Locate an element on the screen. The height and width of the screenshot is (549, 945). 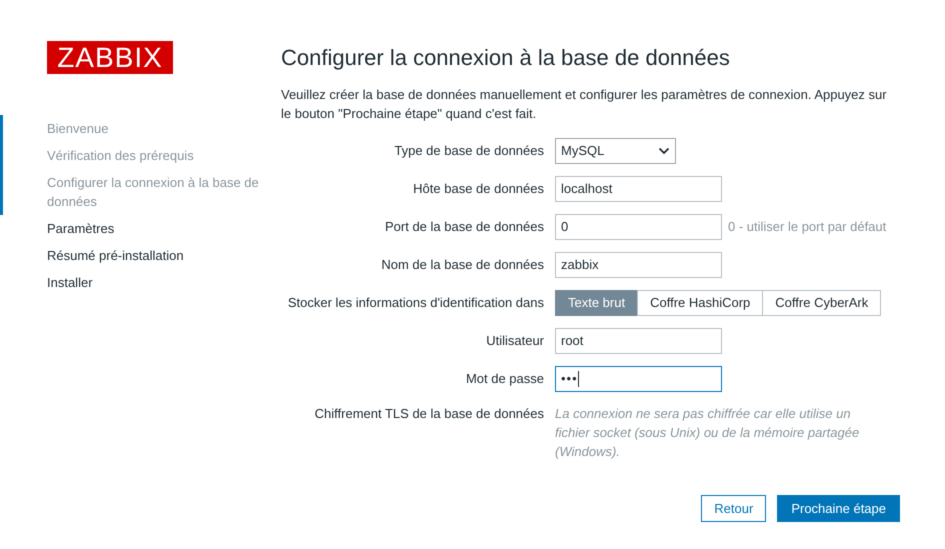
field-label: Nom de la base de données is located at coordinates (462, 265).